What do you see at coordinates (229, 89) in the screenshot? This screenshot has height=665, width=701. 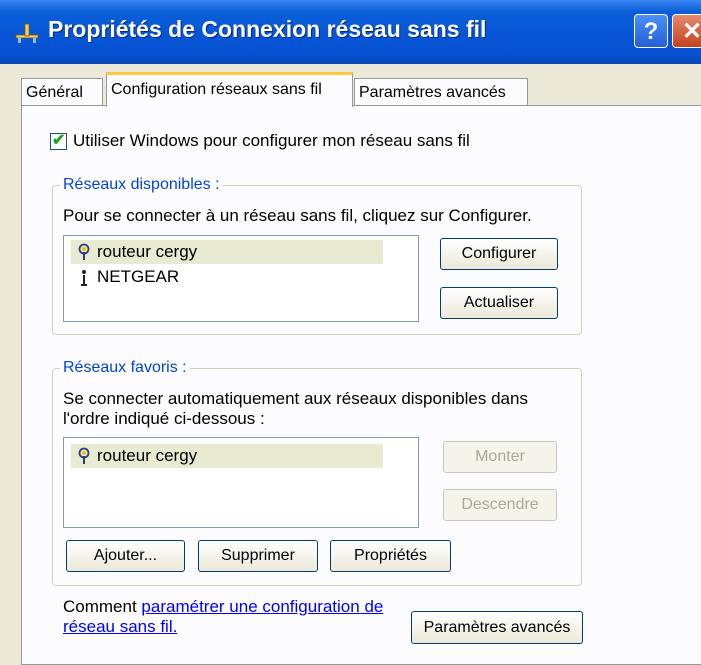 I see `tab-wireless-networks: Configuration réseaux sans fil` at bounding box center [229, 89].